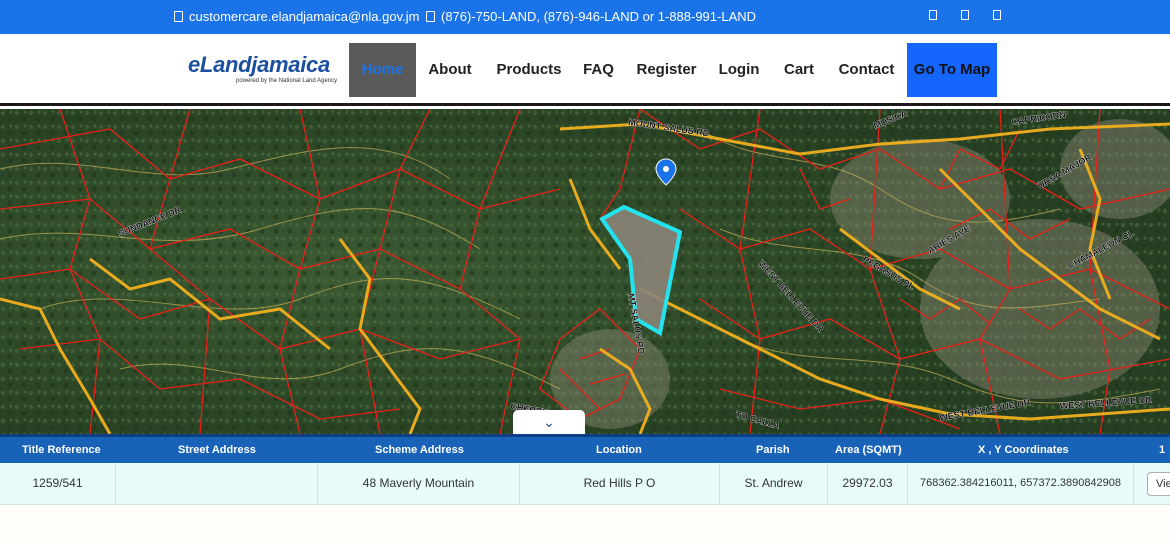 The image size is (1170, 545). Describe the element at coordinates (430, 16) in the screenshot. I see `phone-icon` at that location.